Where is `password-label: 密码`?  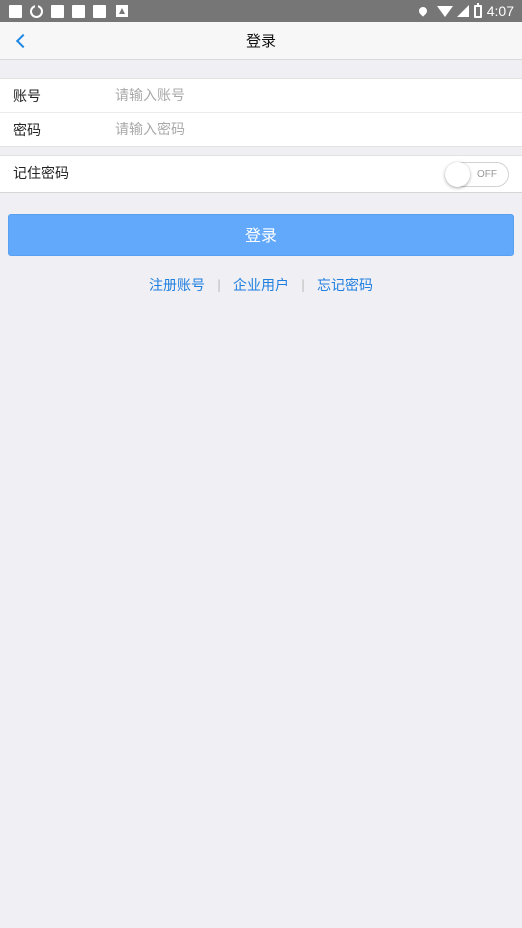 password-label: 密码 is located at coordinates (27, 131).